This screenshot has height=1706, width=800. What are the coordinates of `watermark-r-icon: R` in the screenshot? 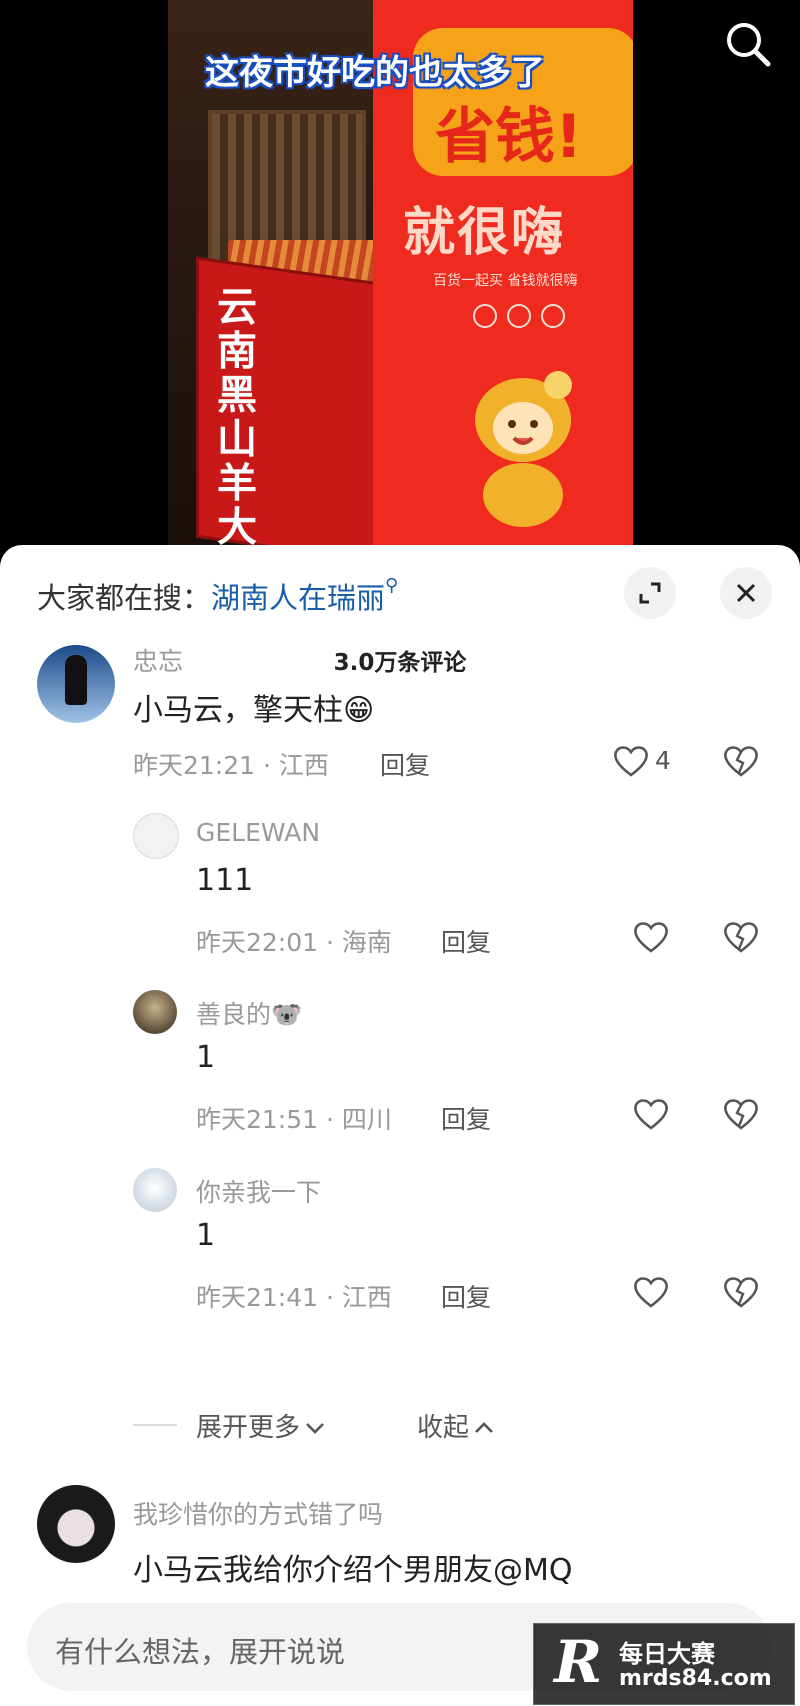 It's located at (578, 1662).